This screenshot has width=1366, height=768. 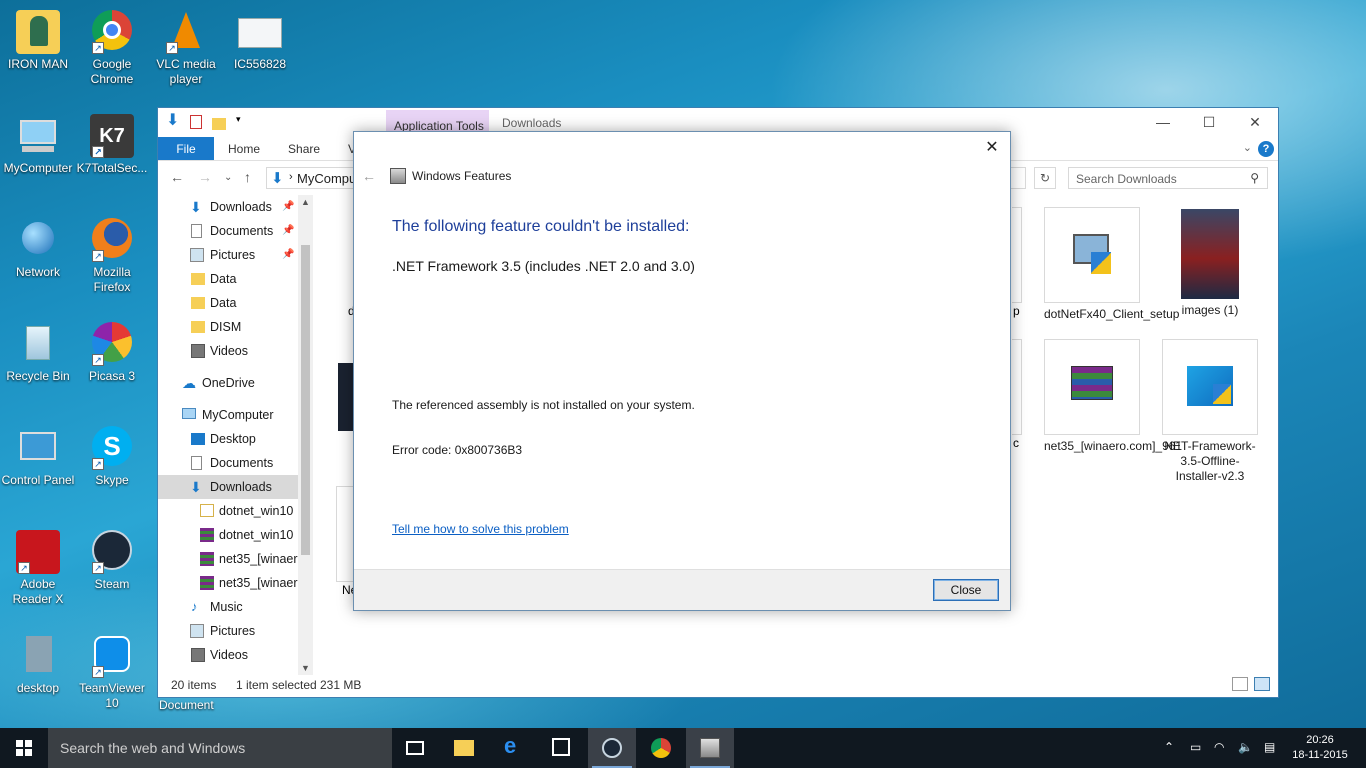 I want to click on help-link: Tell me how to solve this problem, so click(x=480, y=529).